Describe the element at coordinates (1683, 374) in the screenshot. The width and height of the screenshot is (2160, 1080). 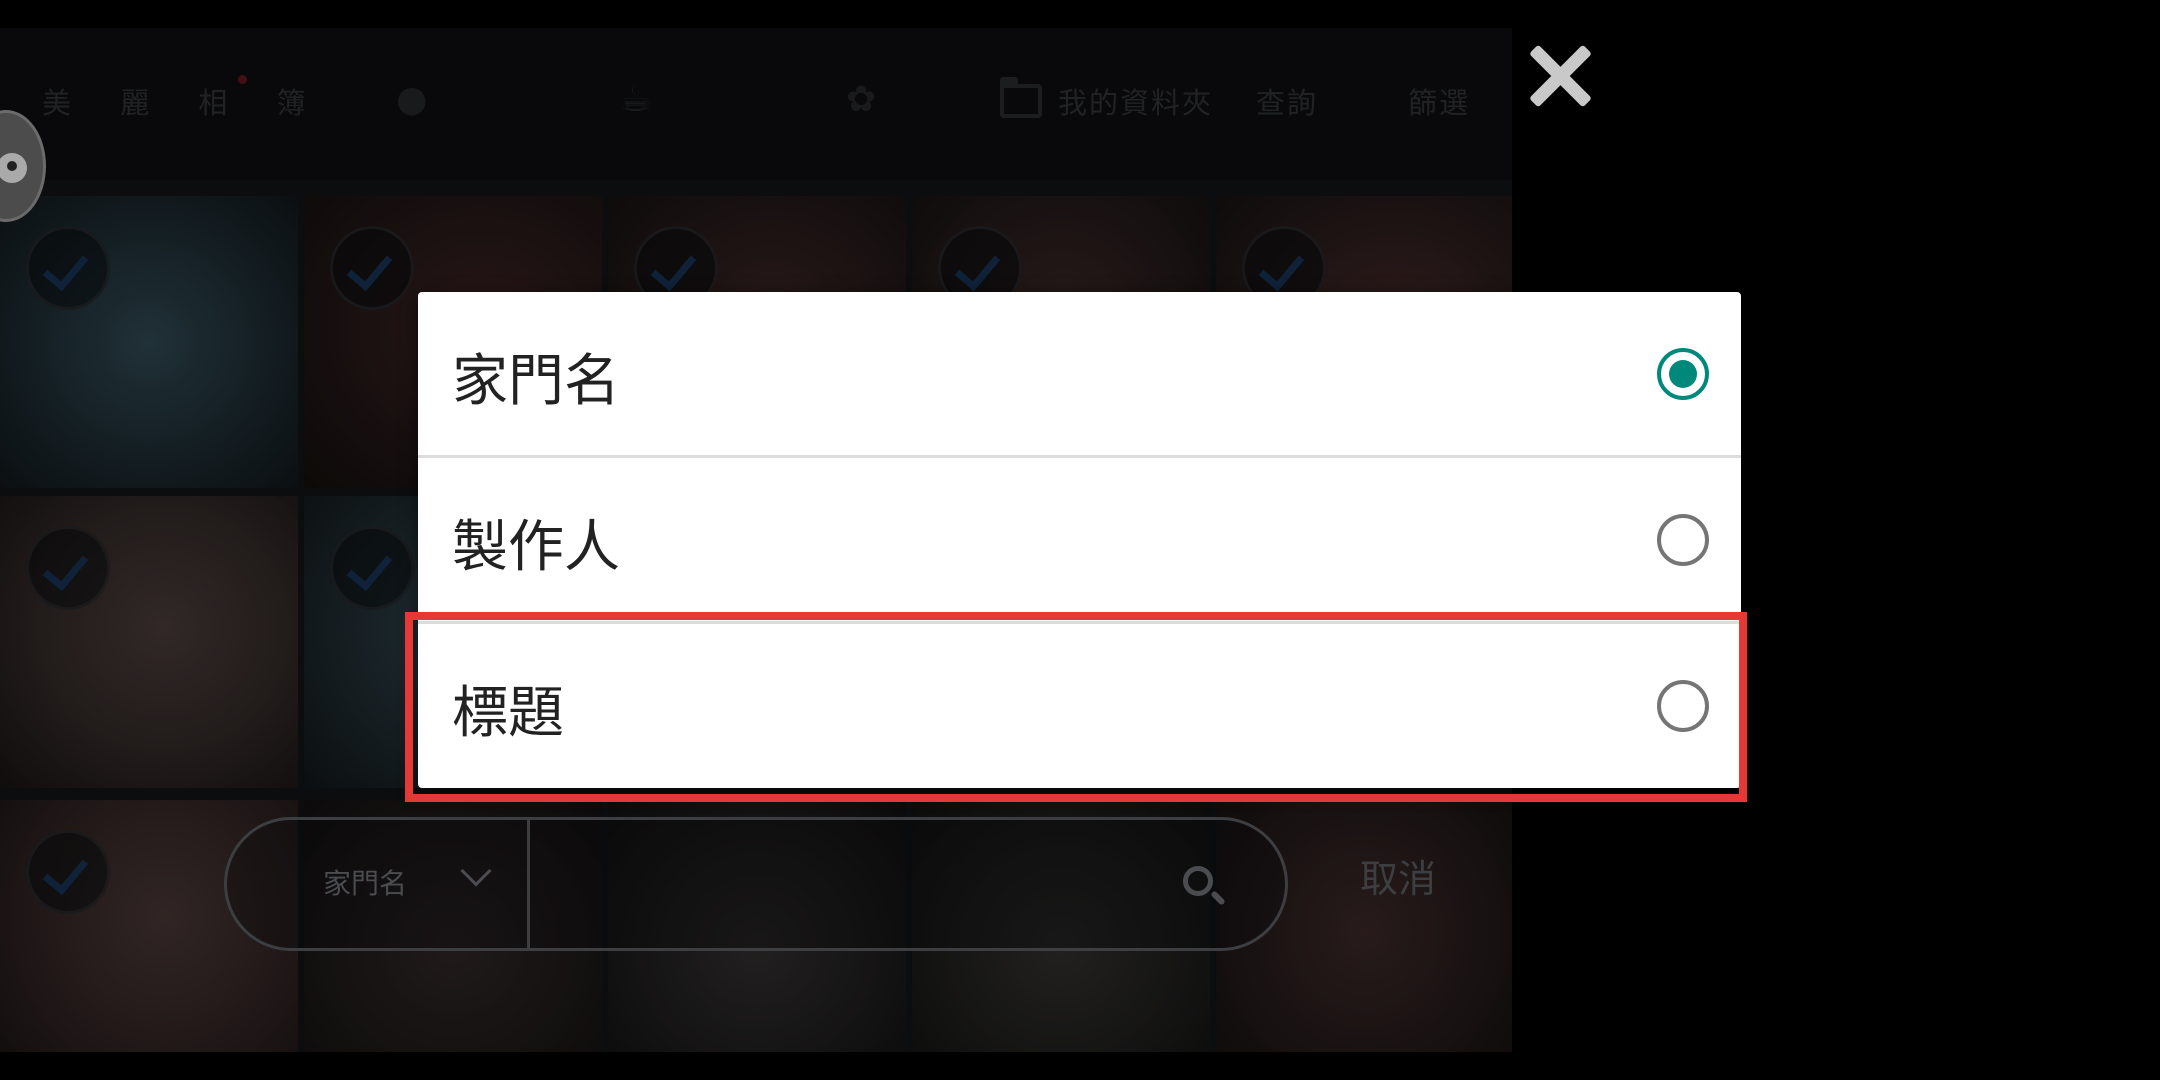
I see `radio-selected-icon` at that location.